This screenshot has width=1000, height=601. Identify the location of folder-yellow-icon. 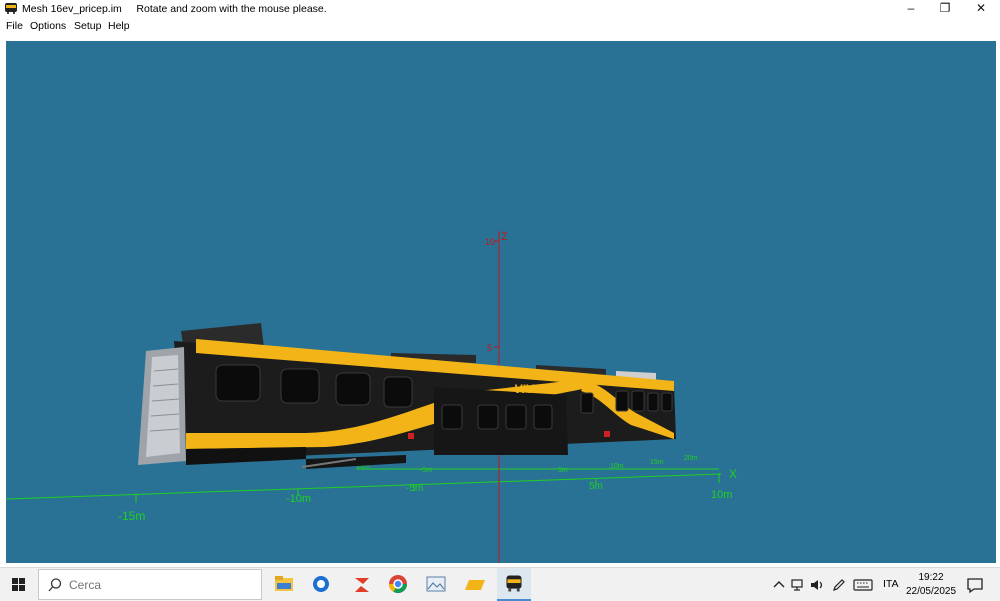
(474, 584).